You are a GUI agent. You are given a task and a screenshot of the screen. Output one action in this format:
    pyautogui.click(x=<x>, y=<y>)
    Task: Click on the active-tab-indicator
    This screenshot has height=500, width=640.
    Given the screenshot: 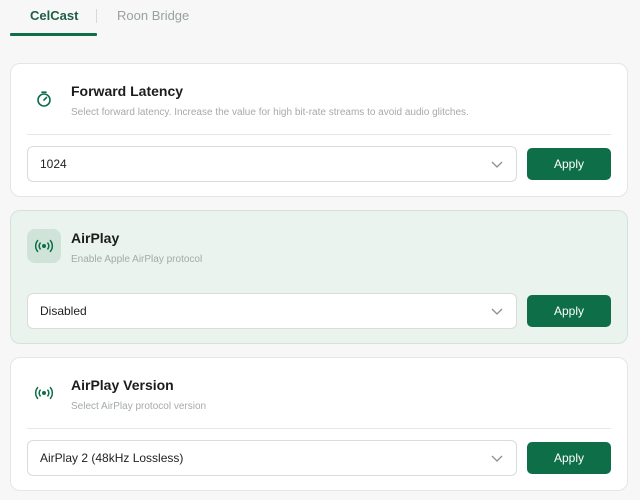 What is the action you would take?
    pyautogui.click(x=53, y=34)
    